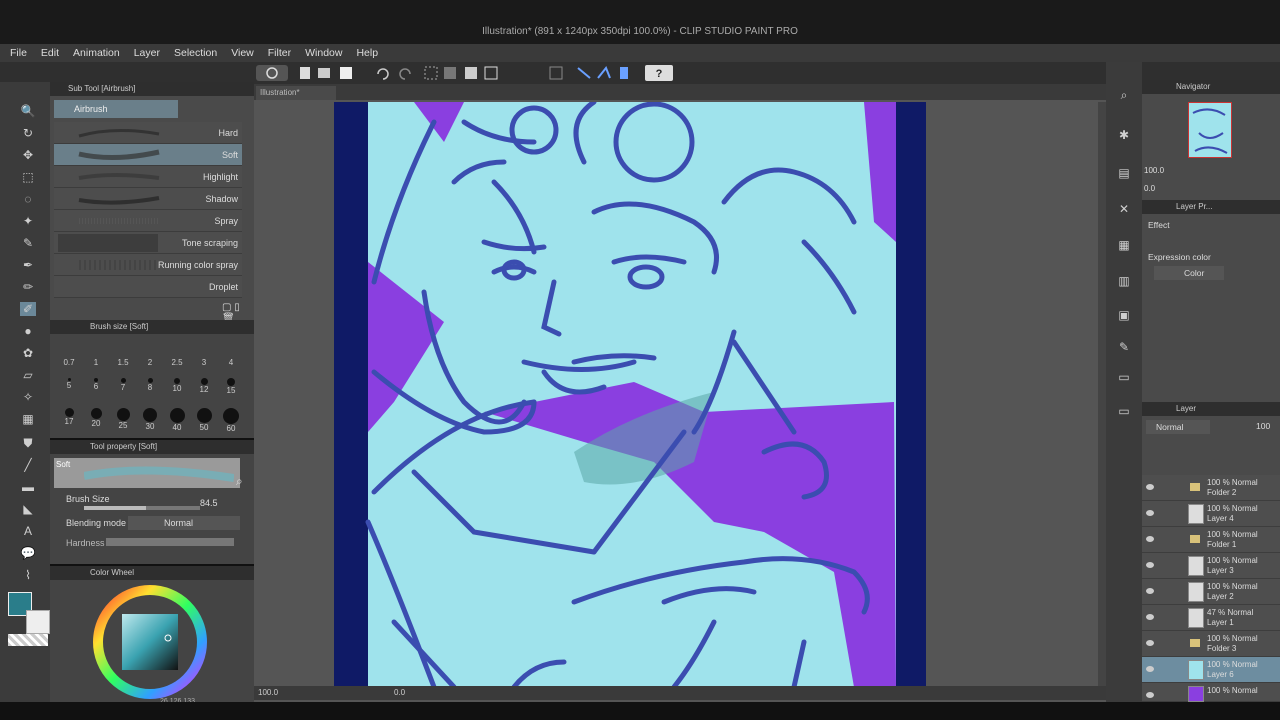  I want to click on transform-icon, so click(491, 73).